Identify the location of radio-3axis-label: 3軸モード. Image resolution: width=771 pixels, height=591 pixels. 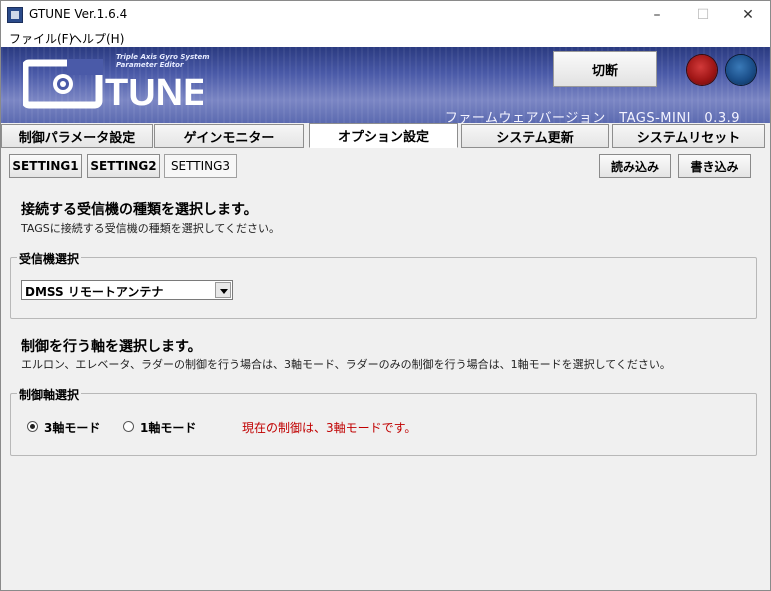
(72, 427).